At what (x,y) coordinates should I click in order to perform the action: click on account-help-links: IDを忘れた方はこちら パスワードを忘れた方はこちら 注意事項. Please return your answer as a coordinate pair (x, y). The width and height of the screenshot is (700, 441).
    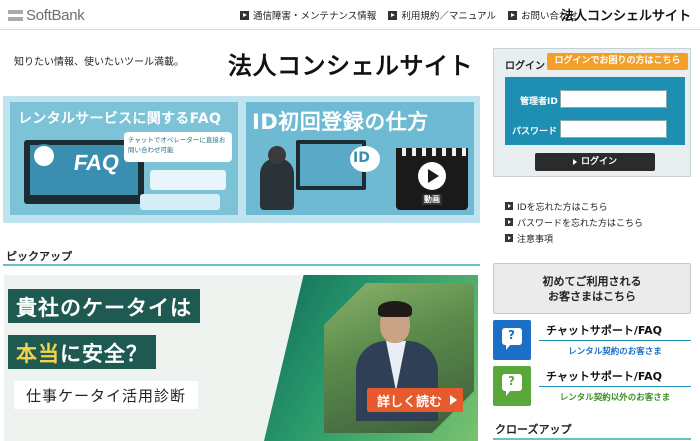
    Looking at the image, I should click on (574, 222).